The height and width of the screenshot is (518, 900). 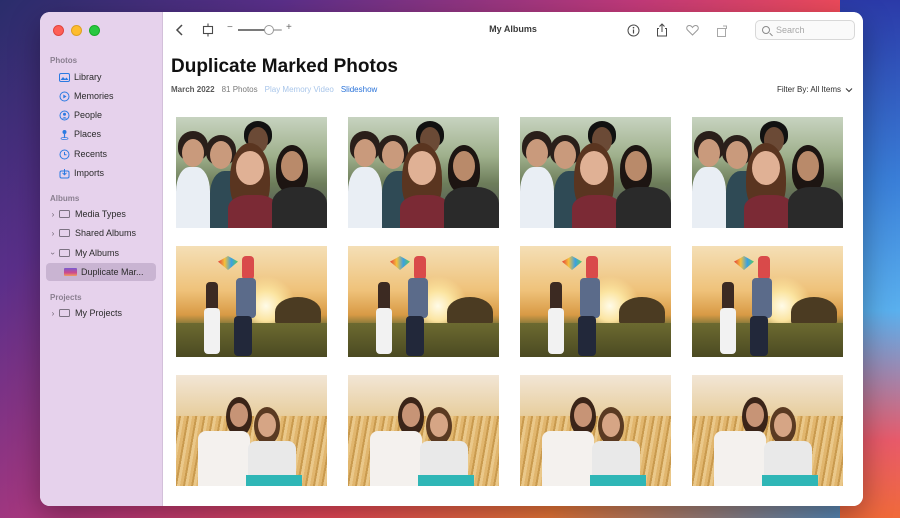 What do you see at coordinates (64, 154) in the screenshot?
I see `recents-icon` at bounding box center [64, 154].